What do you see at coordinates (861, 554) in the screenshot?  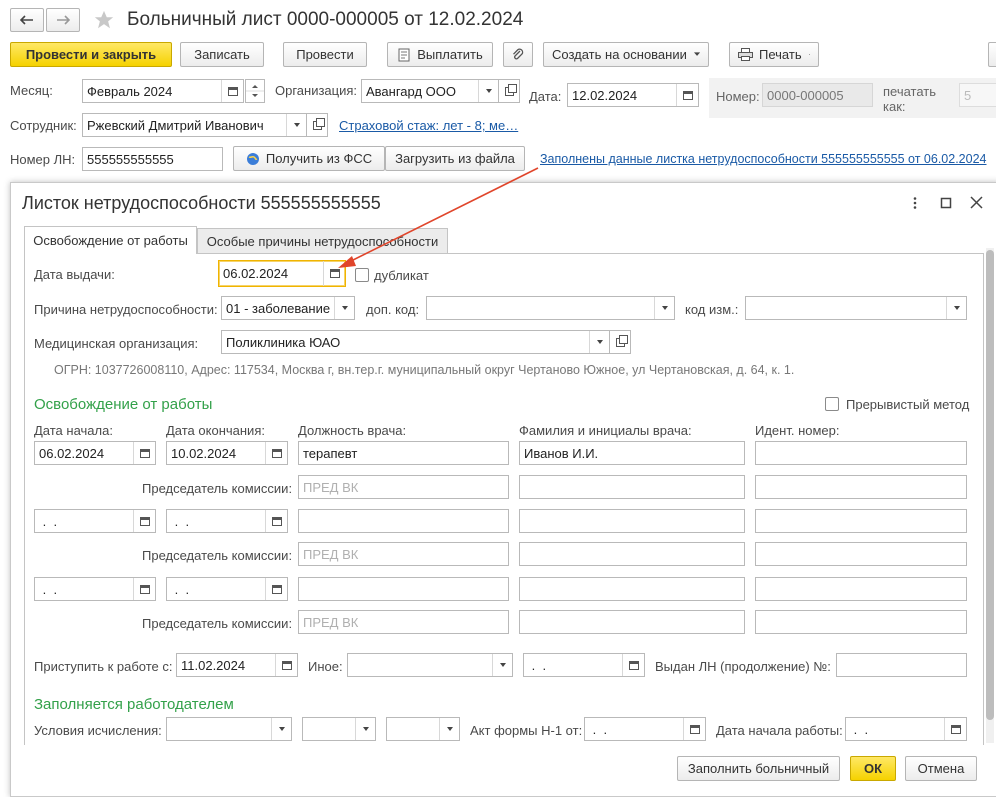 I see `row2-chair-ident` at bounding box center [861, 554].